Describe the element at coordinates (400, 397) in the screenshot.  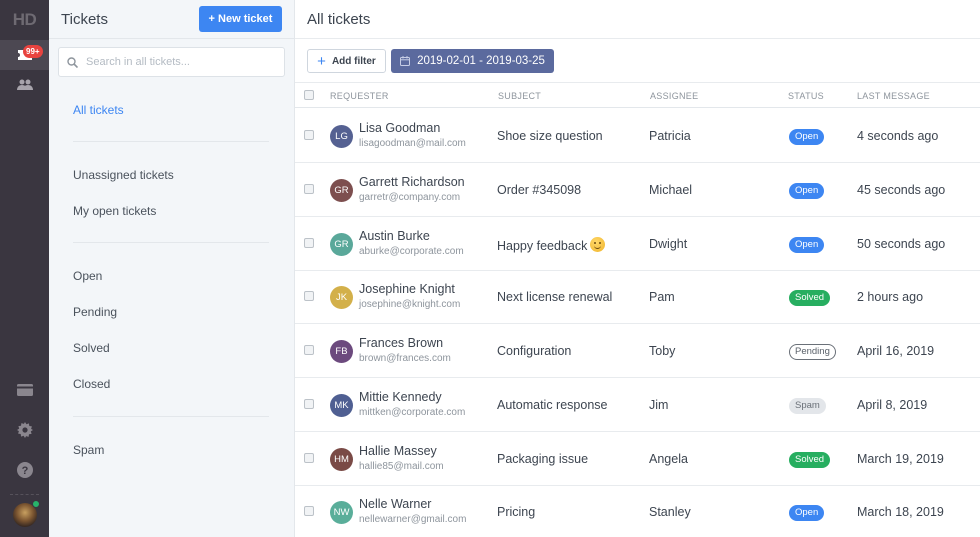
I see `requester-name: Mittie Kennedy` at that location.